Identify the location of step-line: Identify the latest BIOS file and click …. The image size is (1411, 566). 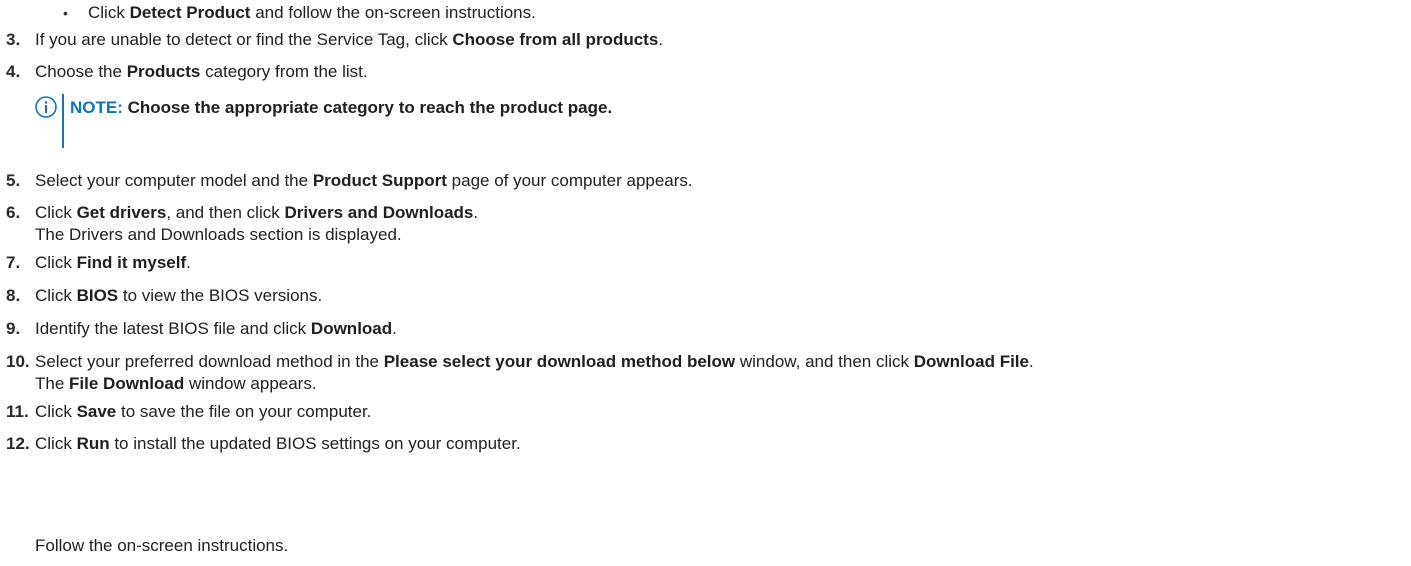
(216, 329).